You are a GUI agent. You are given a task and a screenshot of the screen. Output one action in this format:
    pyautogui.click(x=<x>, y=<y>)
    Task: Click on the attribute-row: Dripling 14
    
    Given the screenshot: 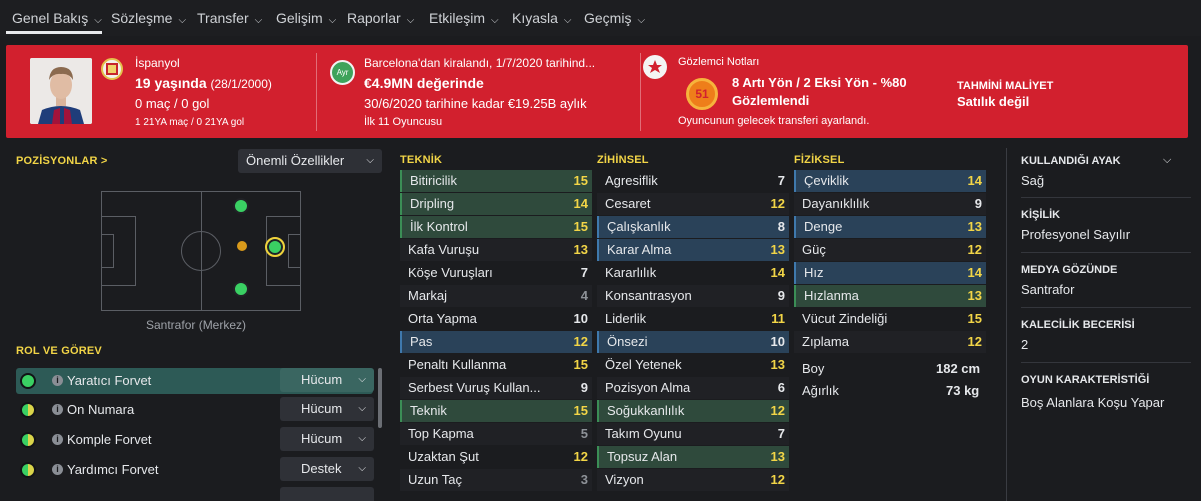 What is the action you would take?
    pyautogui.click(x=496, y=204)
    